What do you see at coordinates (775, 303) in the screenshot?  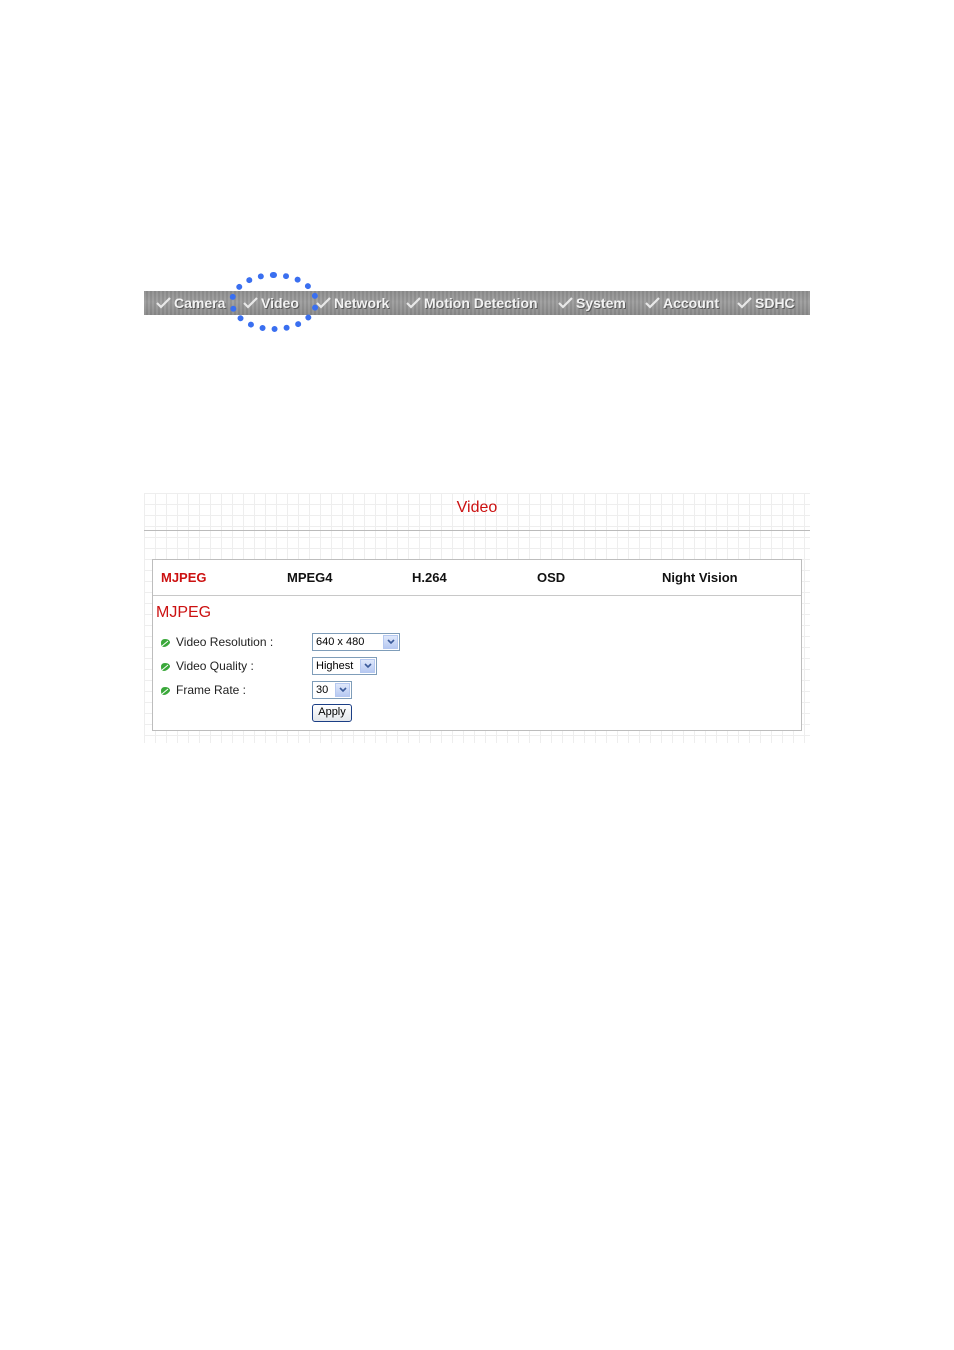 I see `nav-item-label: SDHC` at bounding box center [775, 303].